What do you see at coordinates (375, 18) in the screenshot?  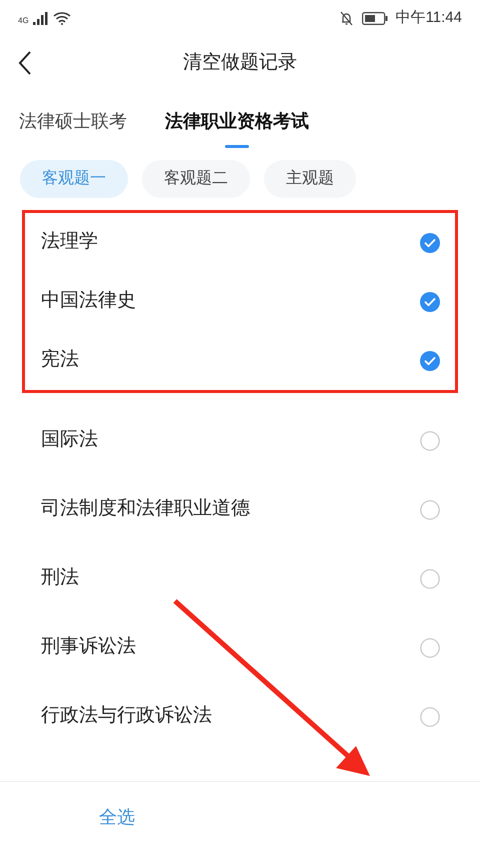 I see `battery-icon` at bounding box center [375, 18].